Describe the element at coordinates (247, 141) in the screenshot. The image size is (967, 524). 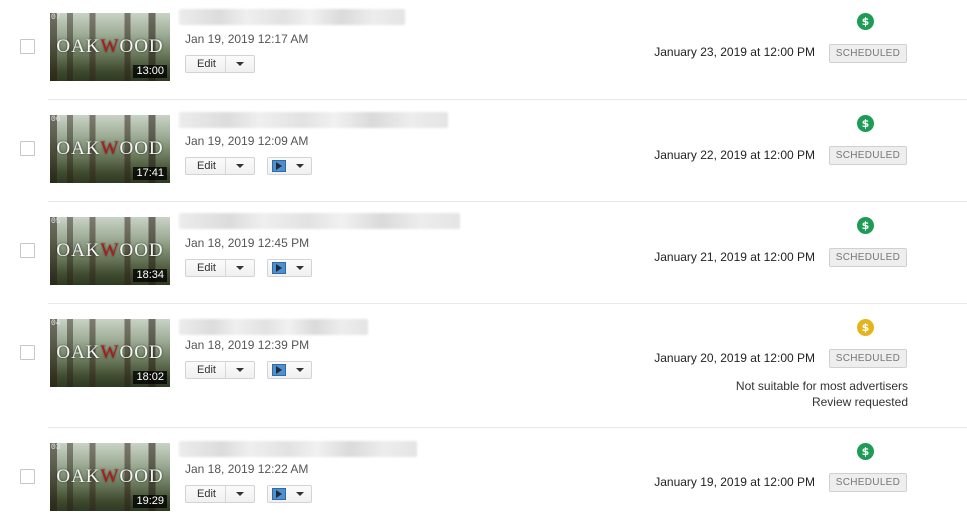
I see `upload-date: Jan 19, 2019 12:09 AM` at that location.